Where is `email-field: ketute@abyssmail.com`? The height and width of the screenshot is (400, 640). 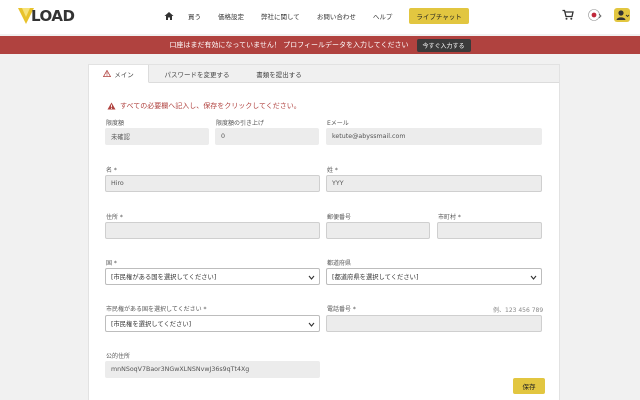 email-field: ketute@abyssmail.com is located at coordinates (434, 136).